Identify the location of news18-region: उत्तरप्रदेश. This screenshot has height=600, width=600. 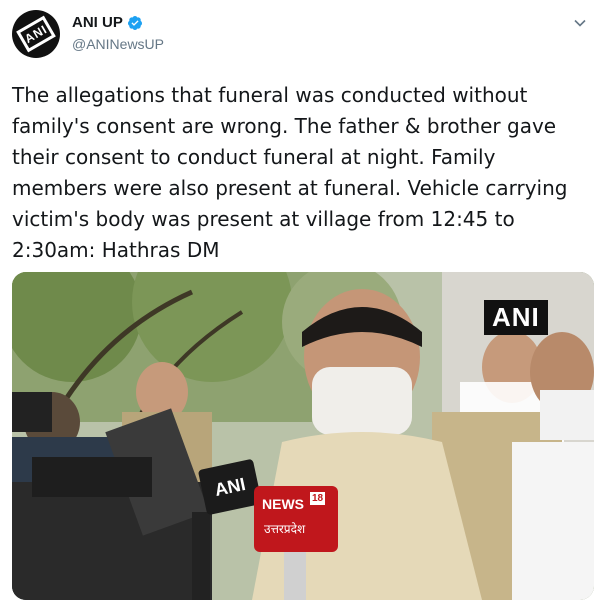
(285, 529).